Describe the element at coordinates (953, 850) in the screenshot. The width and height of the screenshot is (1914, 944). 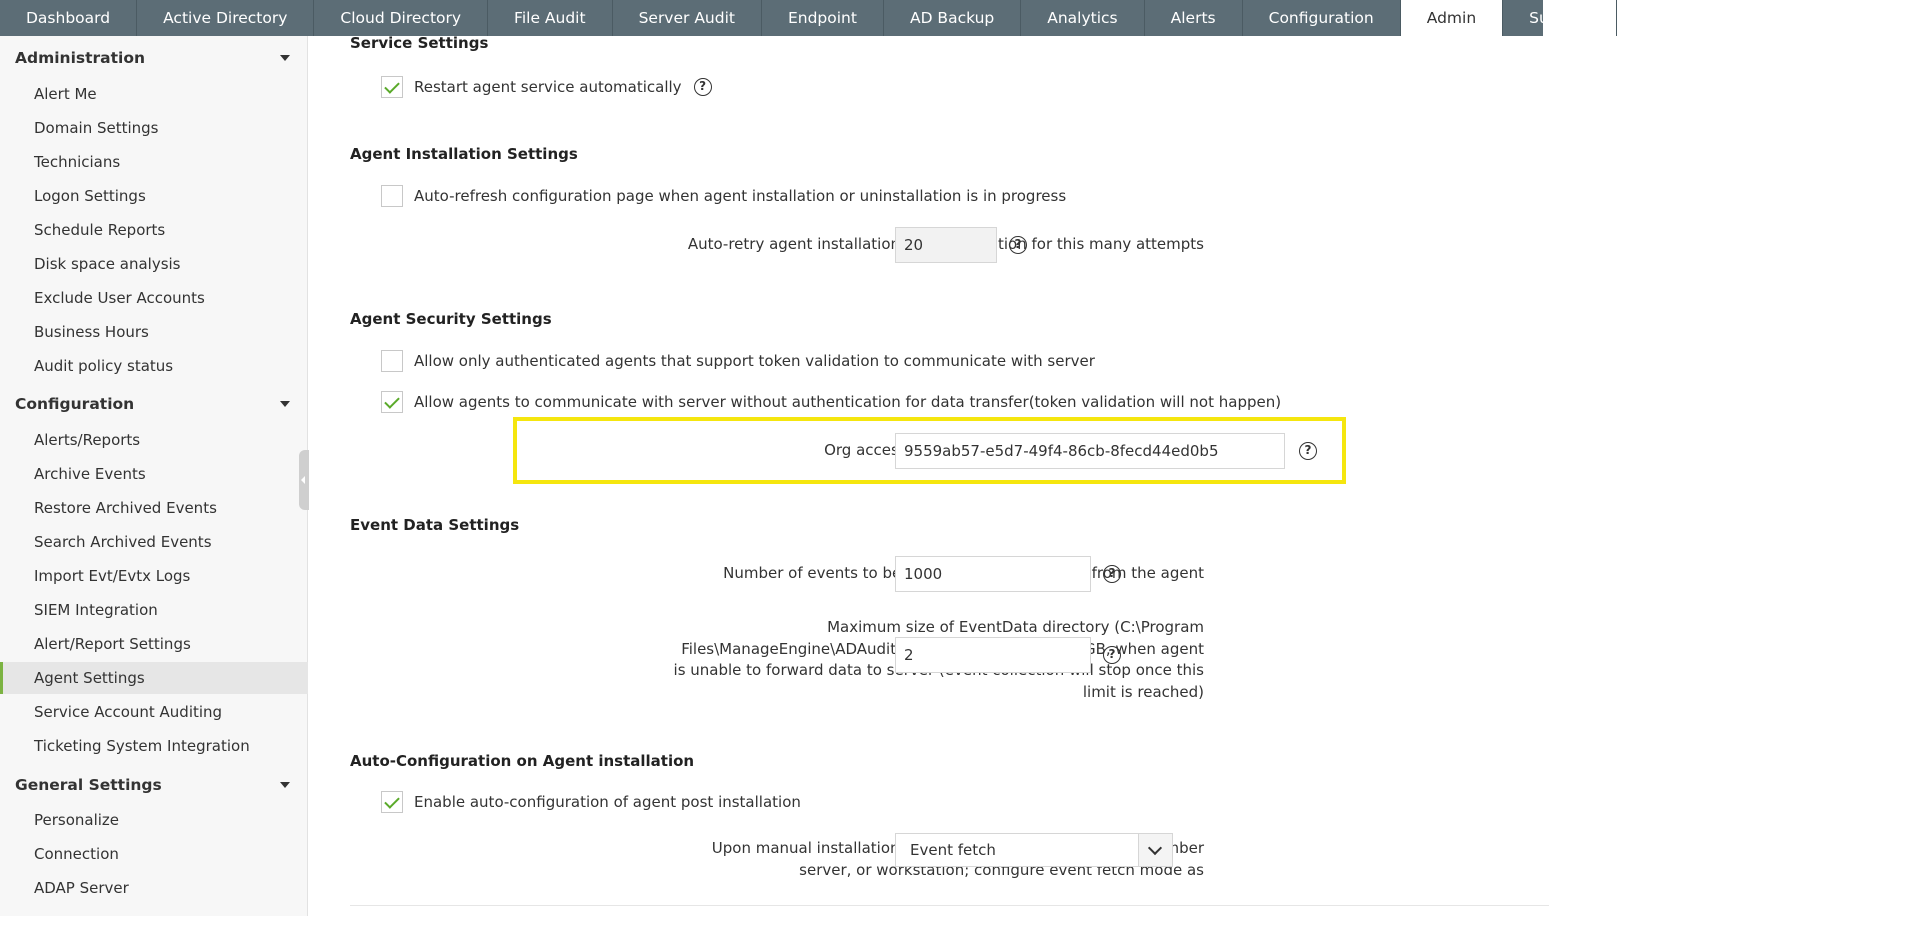
I see `fetch-mode-value: Event fetch` at that location.